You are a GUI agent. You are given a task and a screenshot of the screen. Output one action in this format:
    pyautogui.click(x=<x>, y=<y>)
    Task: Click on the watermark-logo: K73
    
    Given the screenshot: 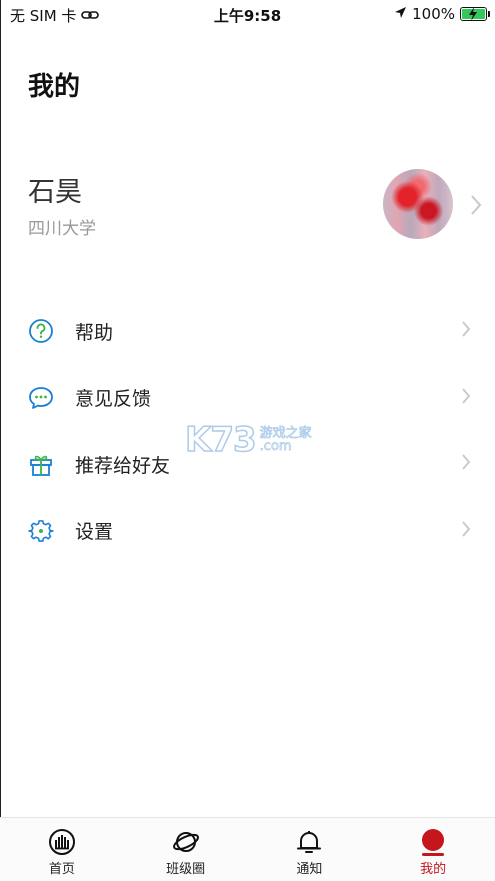 What is the action you would take?
    pyautogui.click(x=220, y=440)
    